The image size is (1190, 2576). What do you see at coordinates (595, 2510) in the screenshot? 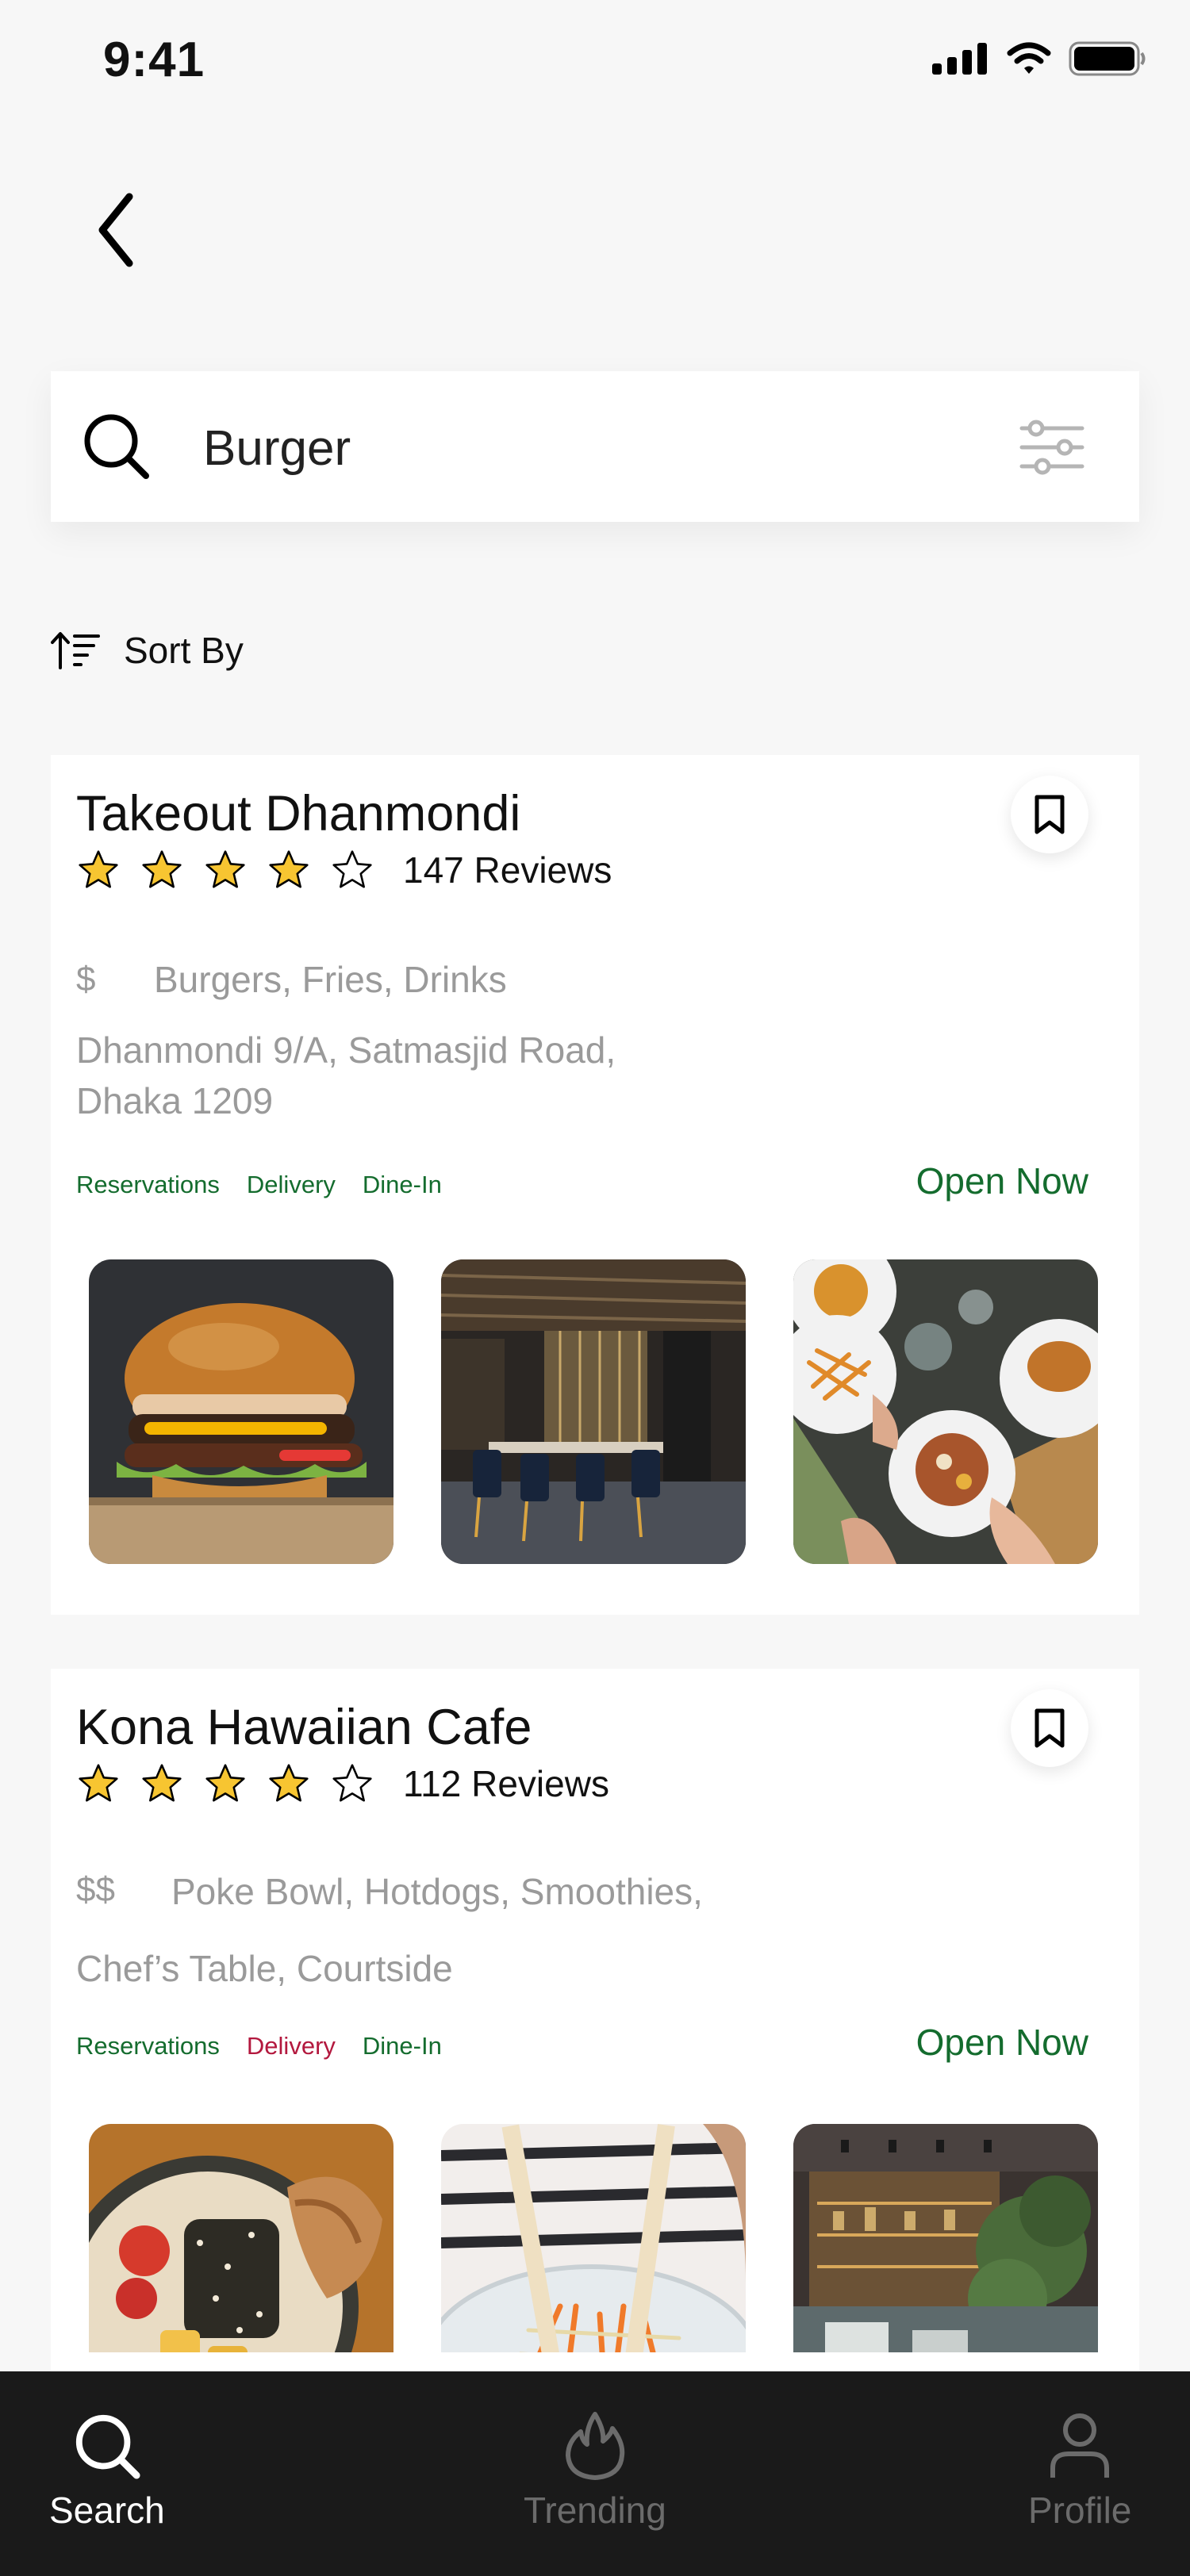
I see `tab-label: Trending` at bounding box center [595, 2510].